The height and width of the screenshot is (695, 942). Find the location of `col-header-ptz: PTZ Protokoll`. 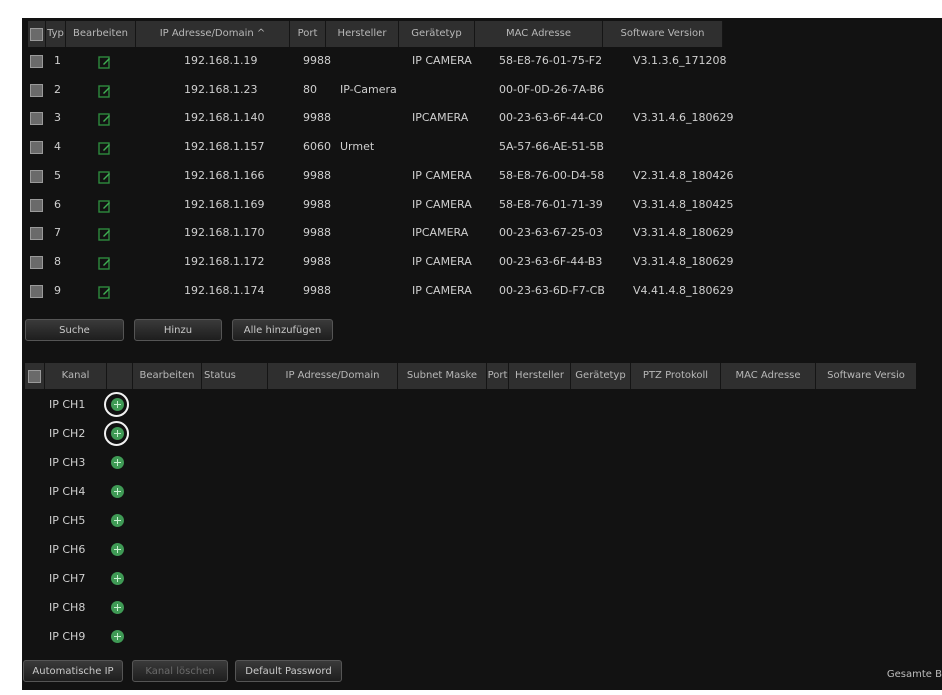

col-header-ptz: PTZ Protokoll is located at coordinates (676, 376).